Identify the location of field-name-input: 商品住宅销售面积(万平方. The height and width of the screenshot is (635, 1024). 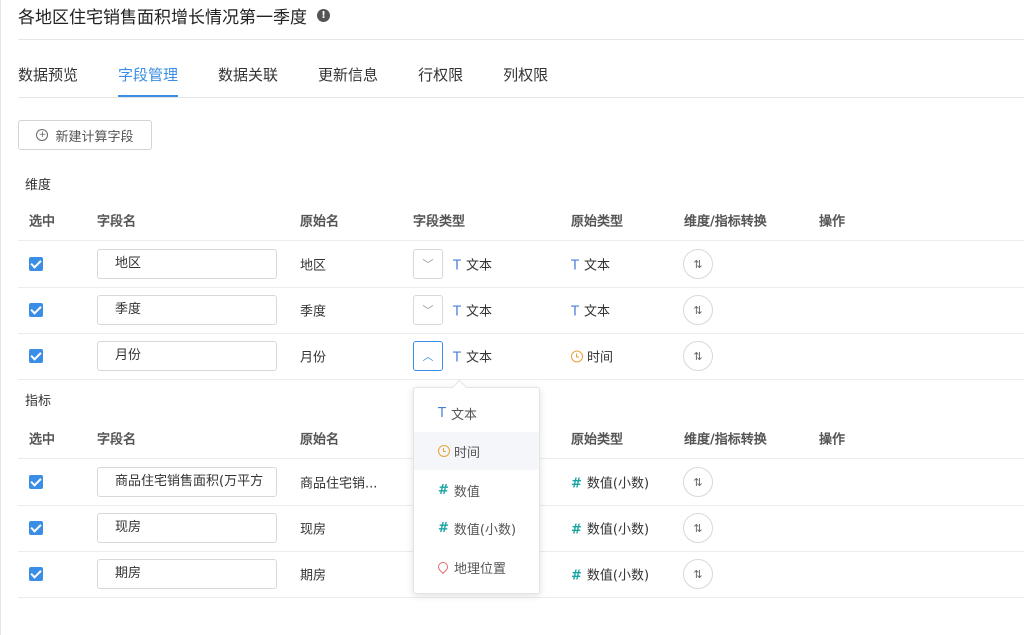
(187, 482).